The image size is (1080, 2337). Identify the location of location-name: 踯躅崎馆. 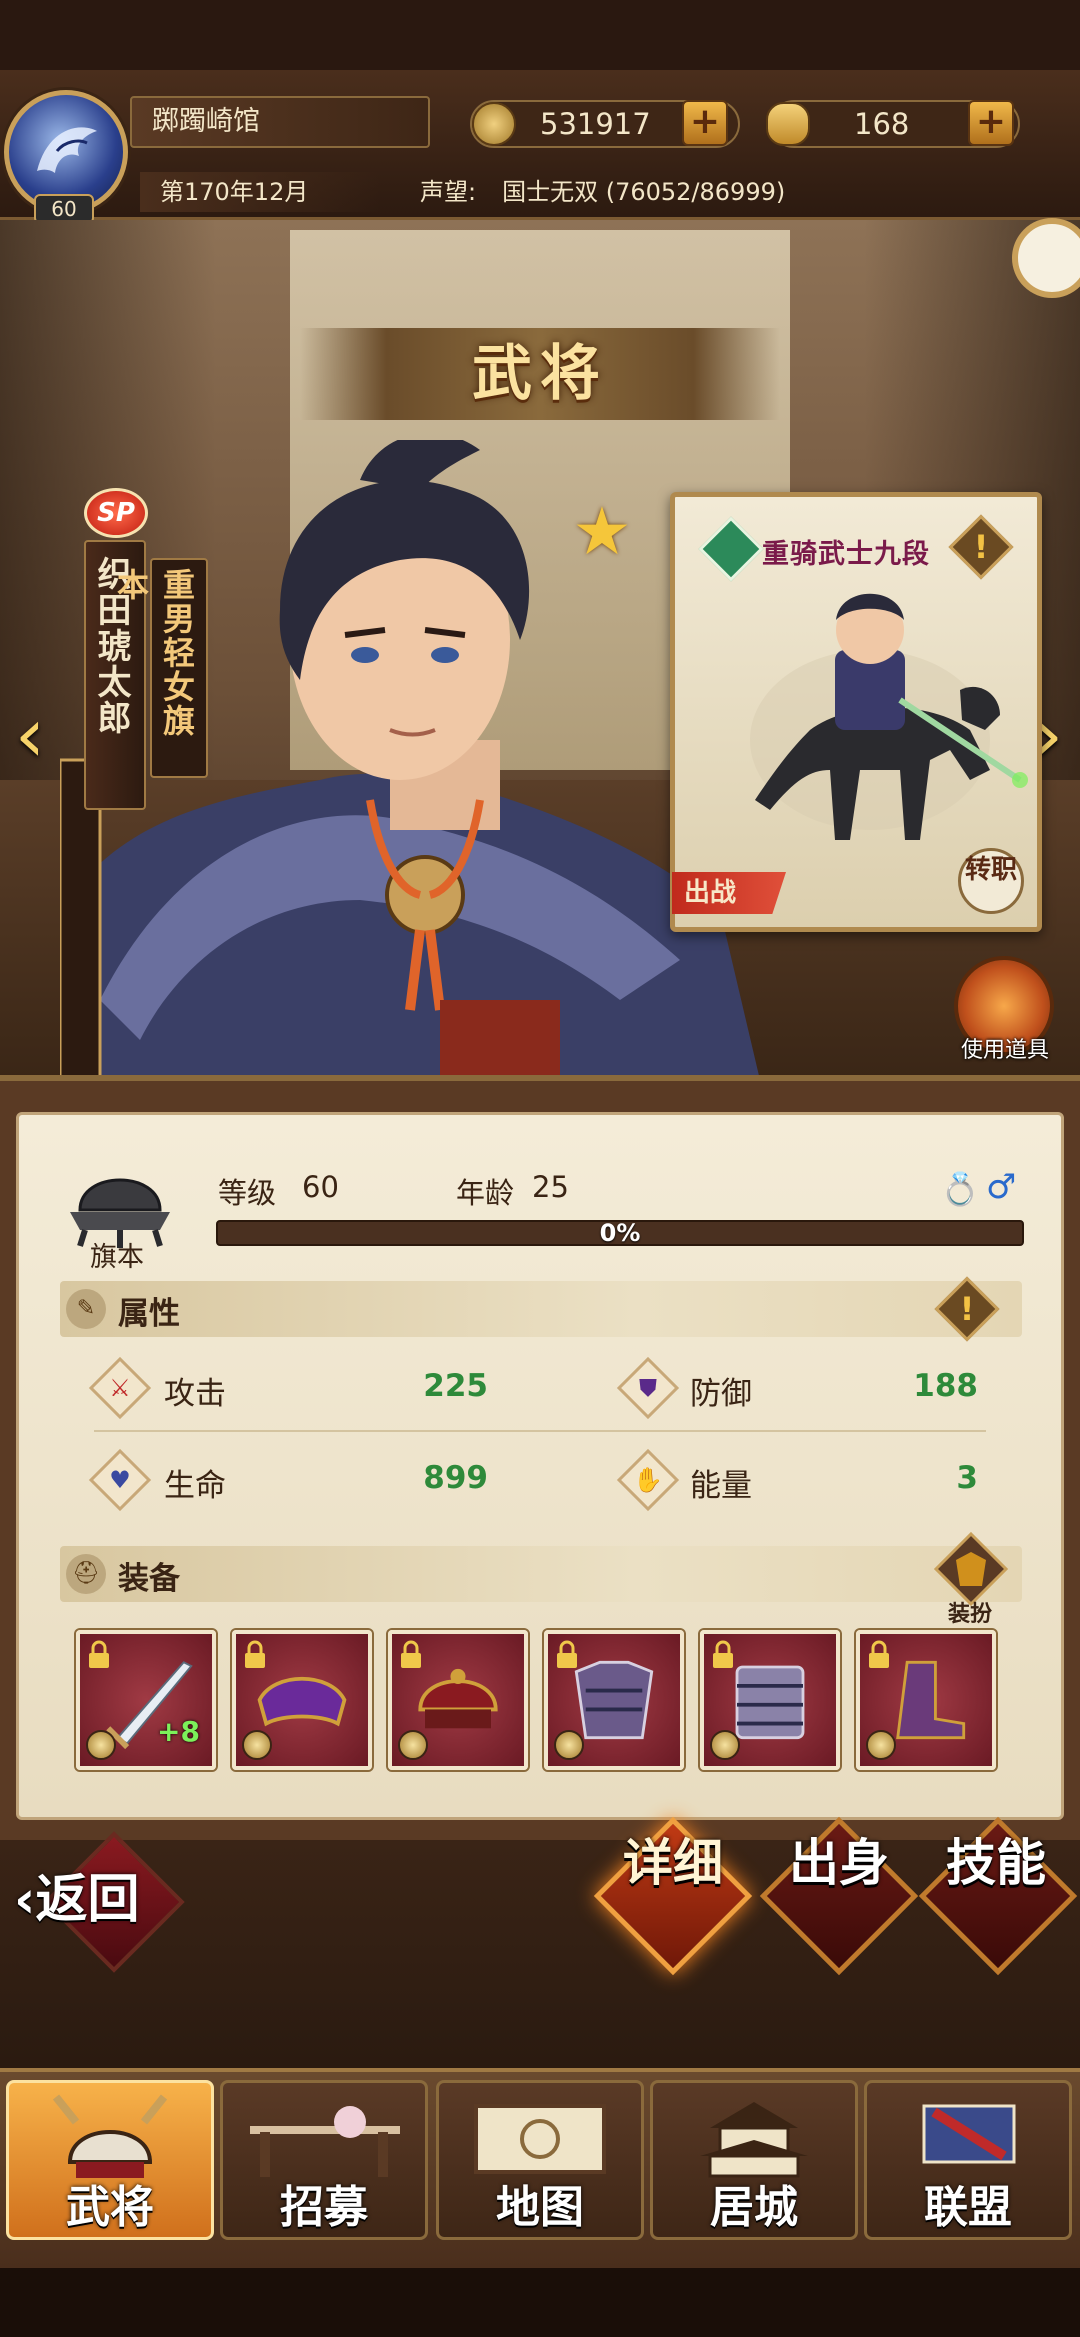
(280, 122).